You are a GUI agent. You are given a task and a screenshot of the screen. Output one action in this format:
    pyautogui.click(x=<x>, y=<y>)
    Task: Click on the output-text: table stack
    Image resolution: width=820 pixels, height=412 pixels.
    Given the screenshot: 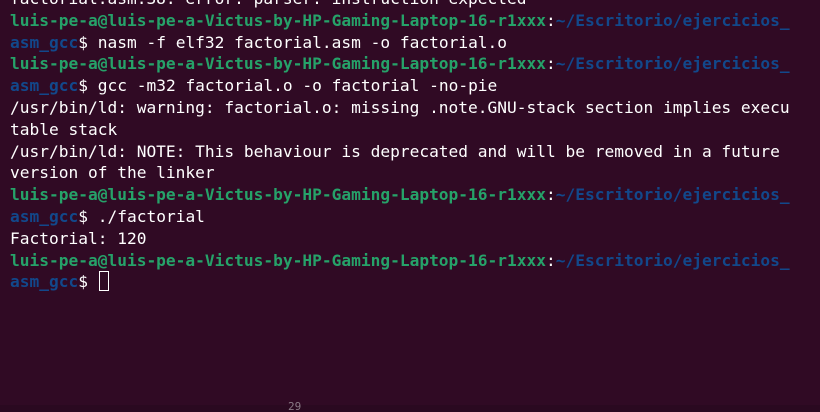 What is the action you would take?
    pyautogui.click(x=64, y=129)
    